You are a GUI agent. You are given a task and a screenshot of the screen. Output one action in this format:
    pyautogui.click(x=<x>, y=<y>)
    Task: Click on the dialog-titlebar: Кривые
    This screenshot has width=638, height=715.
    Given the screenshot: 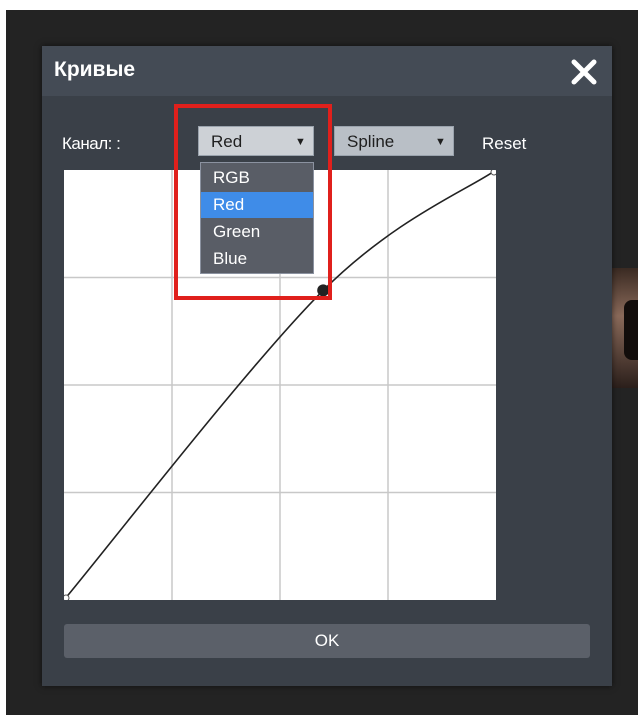 What is the action you would take?
    pyautogui.click(x=327, y=71)
    